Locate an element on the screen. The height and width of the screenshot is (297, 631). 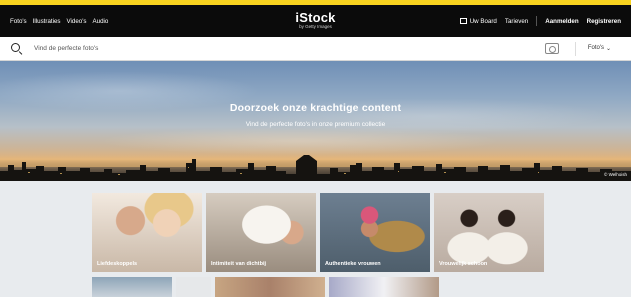
nav-videos: Video's is located at coordinates (77, 21).